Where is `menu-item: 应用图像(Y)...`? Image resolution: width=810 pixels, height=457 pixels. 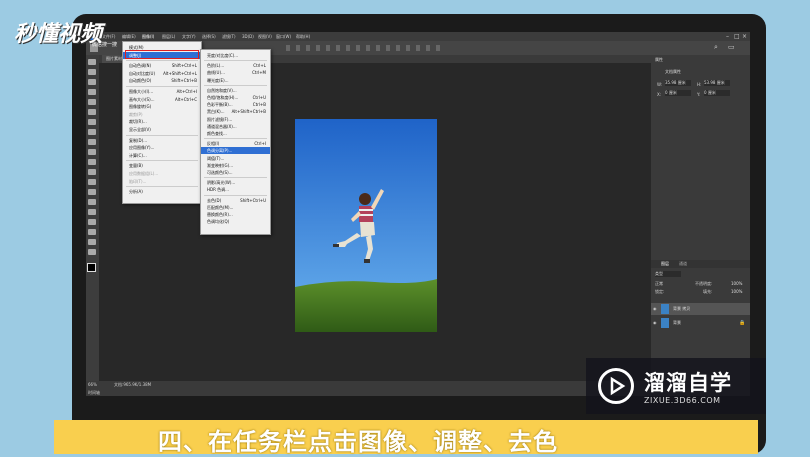
menu-item: 应用图像(Y)... is located at coordinates (162, 147).